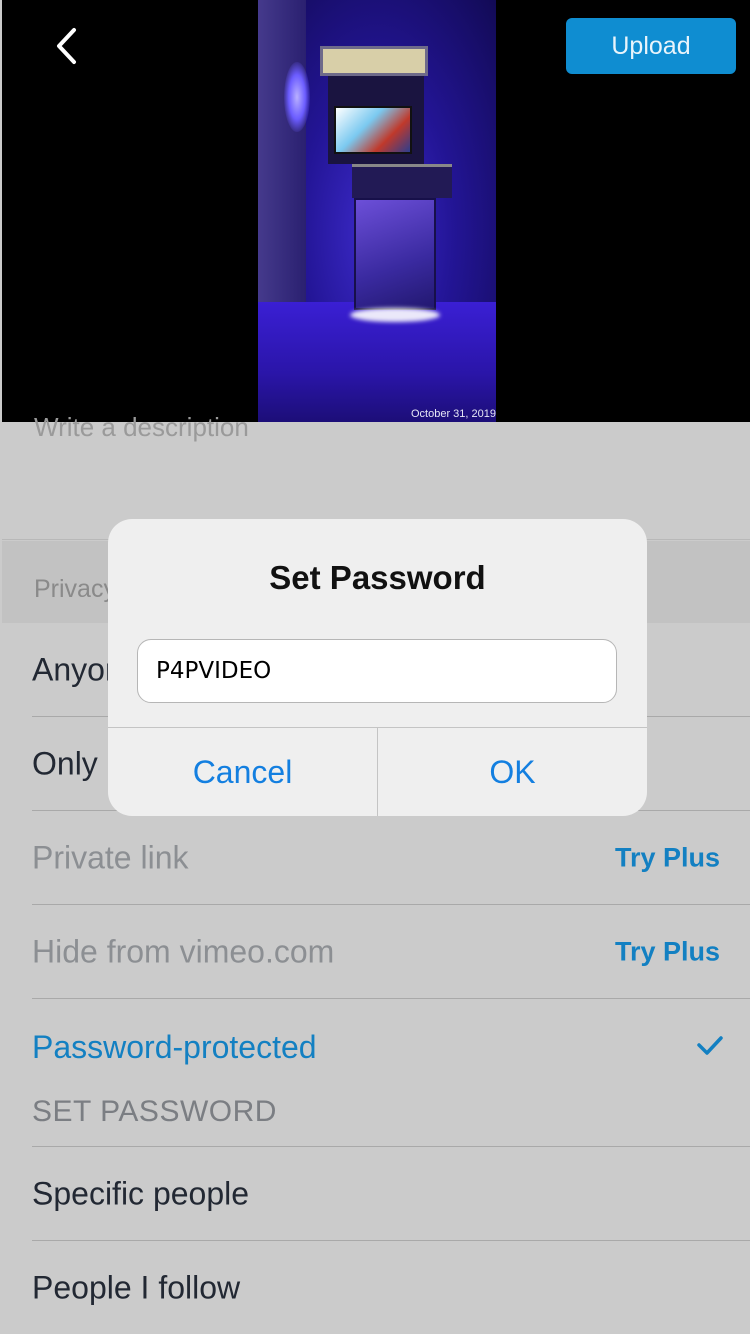  I want to click on chevron-left-icon, so click(66, 46).